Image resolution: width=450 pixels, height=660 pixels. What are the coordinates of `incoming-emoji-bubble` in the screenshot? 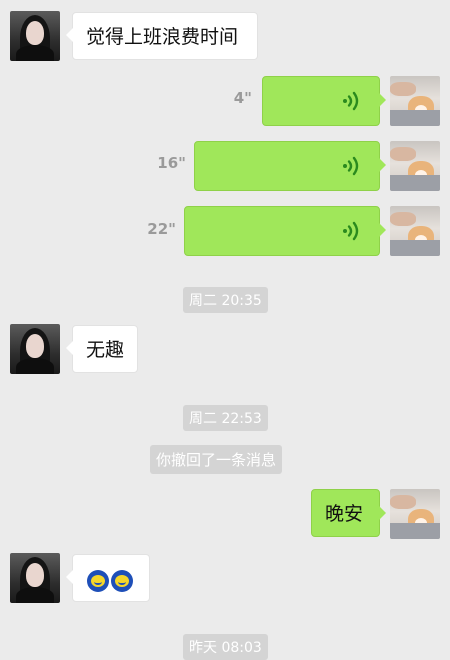 It's located at (108, 578).